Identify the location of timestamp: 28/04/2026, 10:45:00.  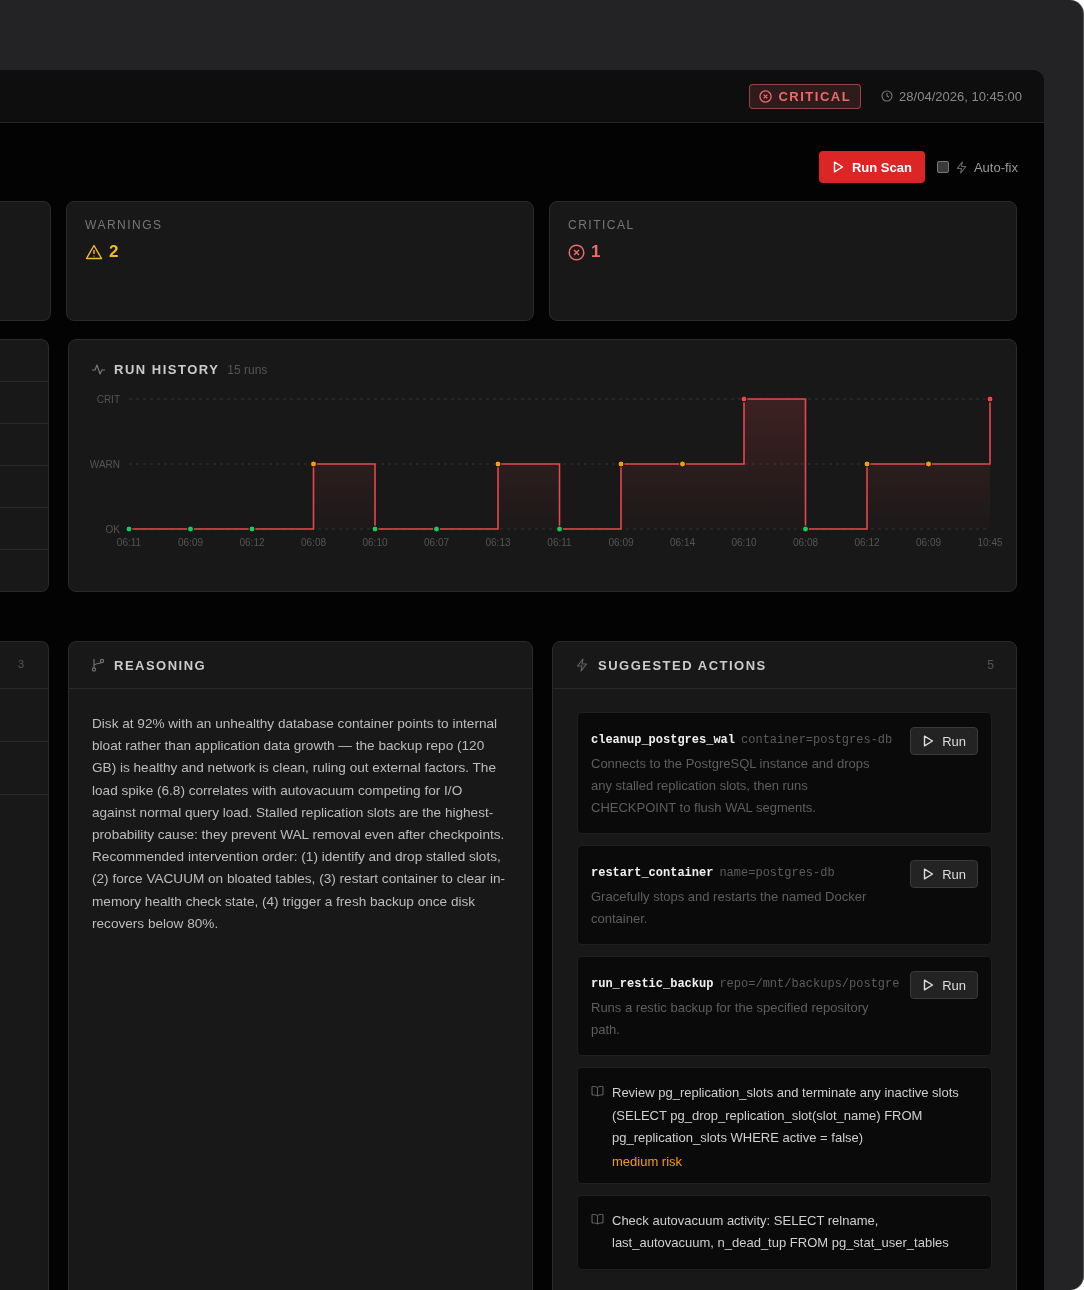
(960, 96).